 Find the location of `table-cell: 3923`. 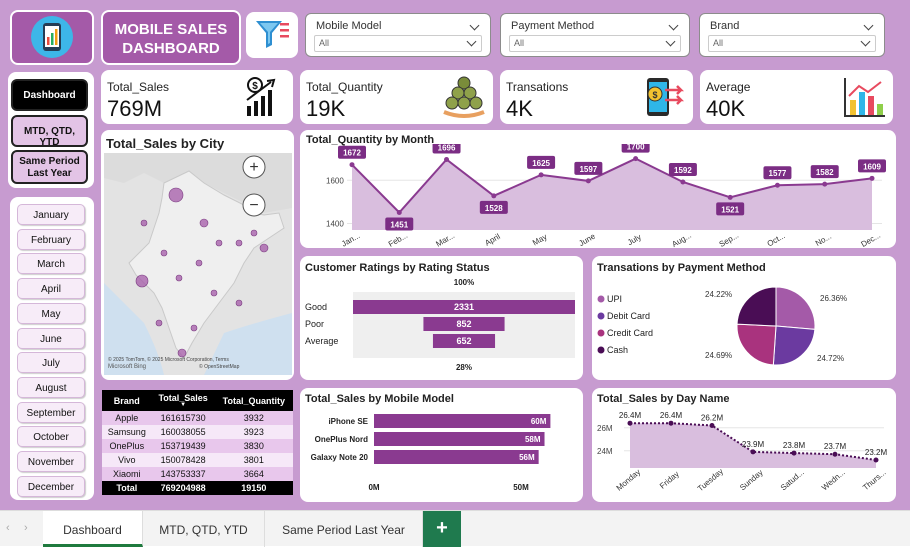

table-cell: 3923 is located at coordinates (253, 432).